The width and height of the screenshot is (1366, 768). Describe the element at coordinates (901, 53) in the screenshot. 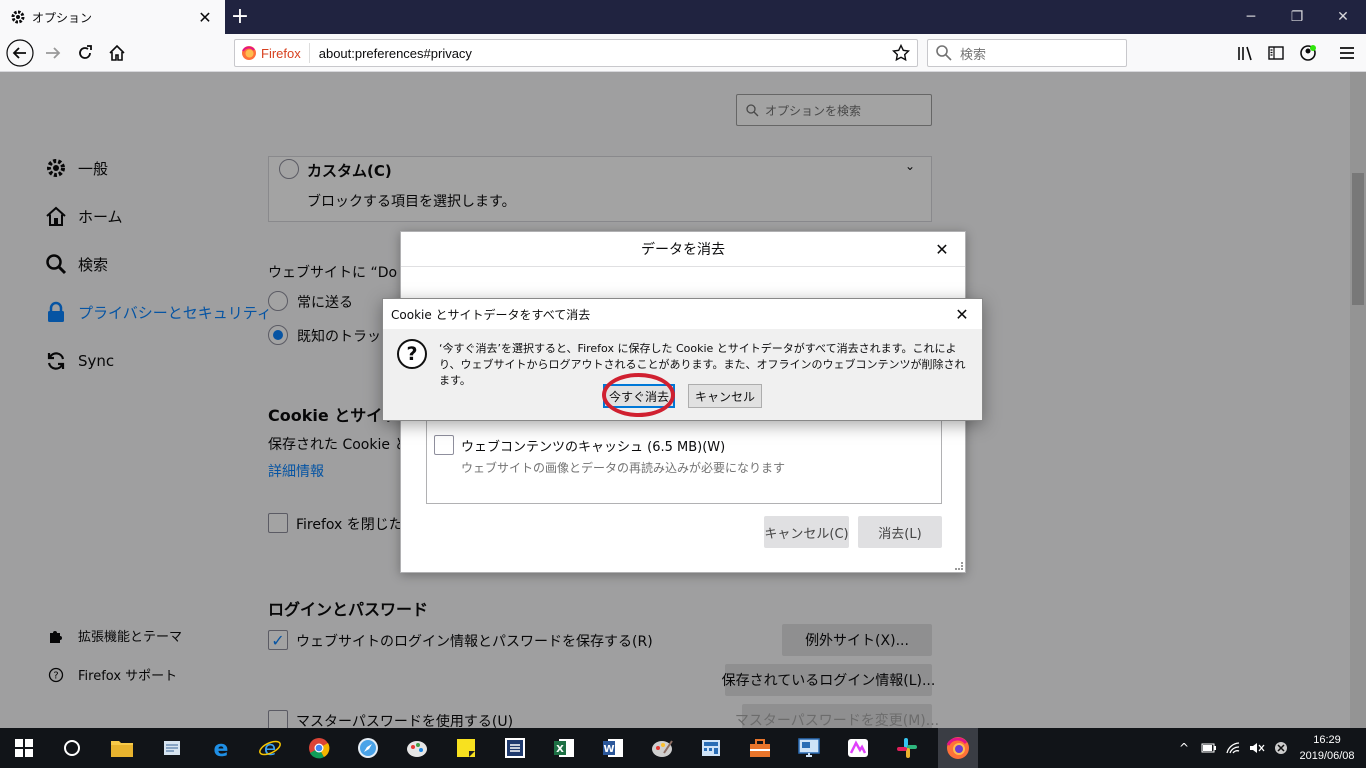

I see `bookmark-star-icon` at that location.